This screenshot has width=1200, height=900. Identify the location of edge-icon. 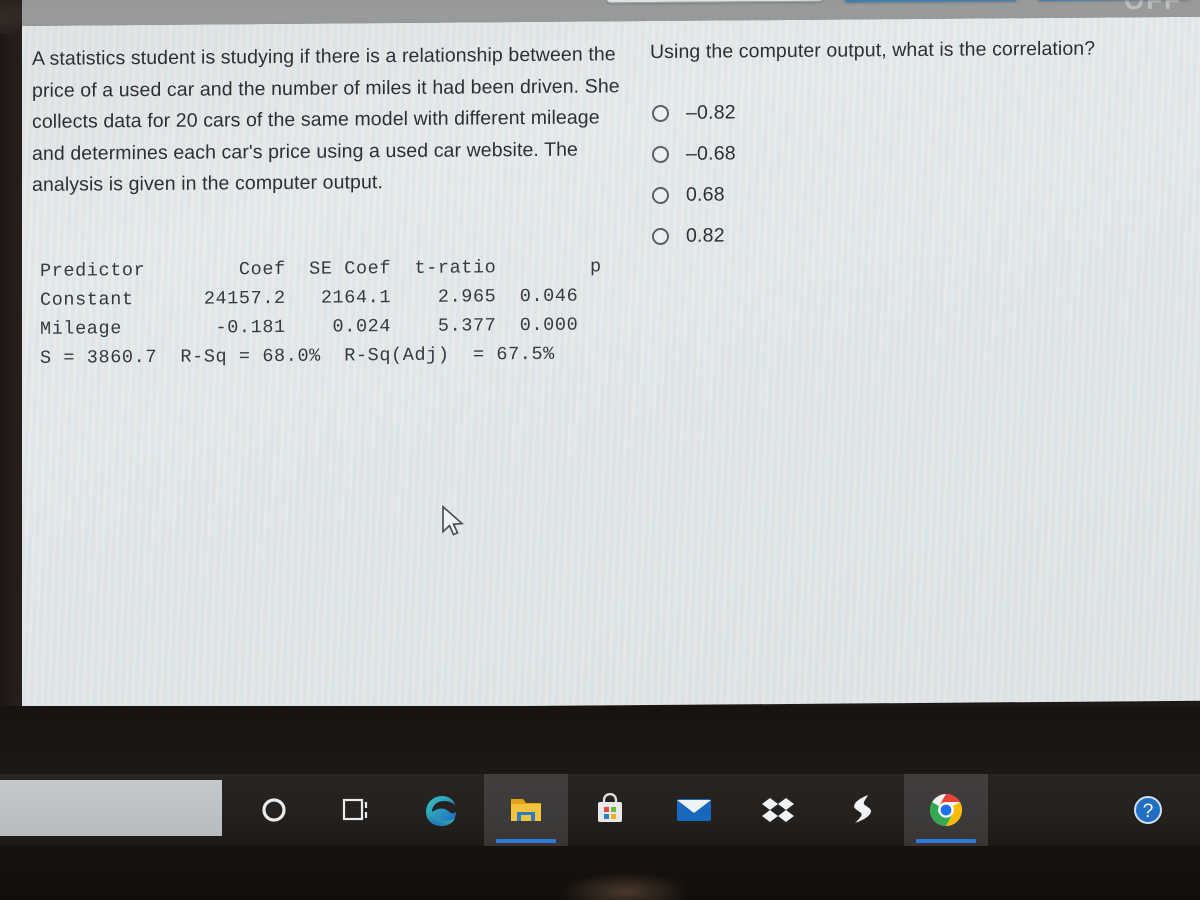
(441, 811).